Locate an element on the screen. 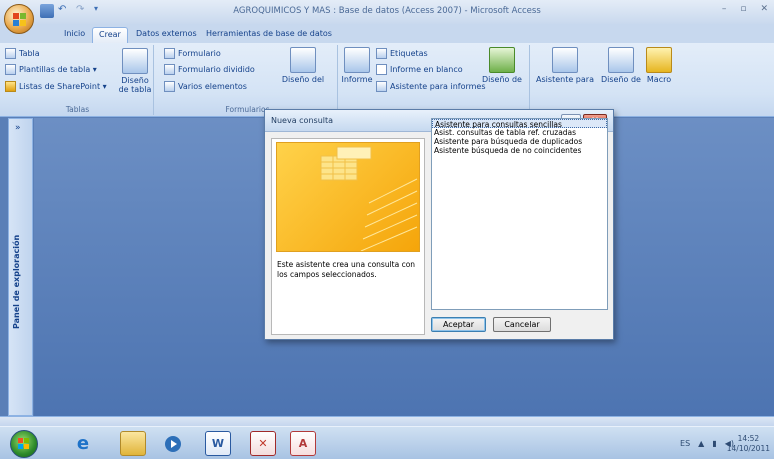 The image size is (774, 459). window-controls: – ▫ ✕ is located at coordinates (745, 9).